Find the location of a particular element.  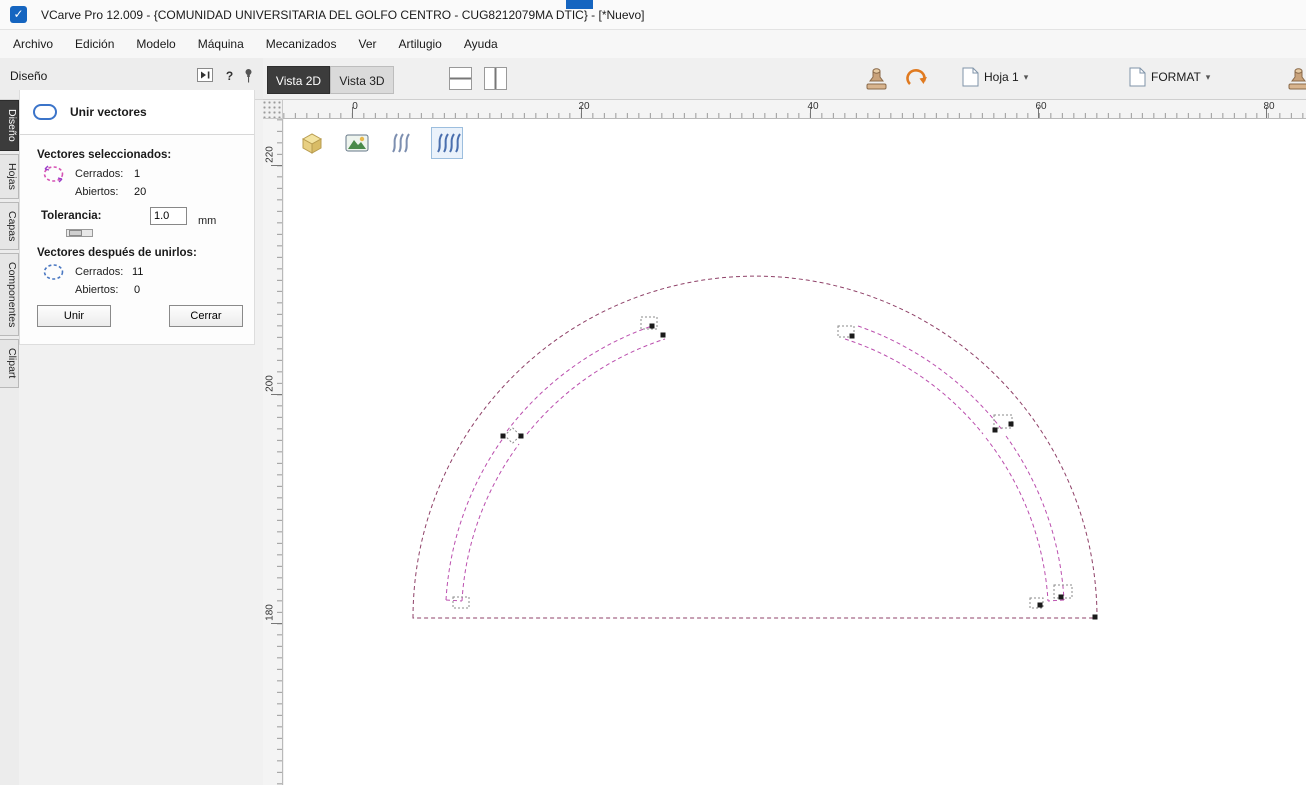

v-ruler-ticks is located at coordinates (279, 452).